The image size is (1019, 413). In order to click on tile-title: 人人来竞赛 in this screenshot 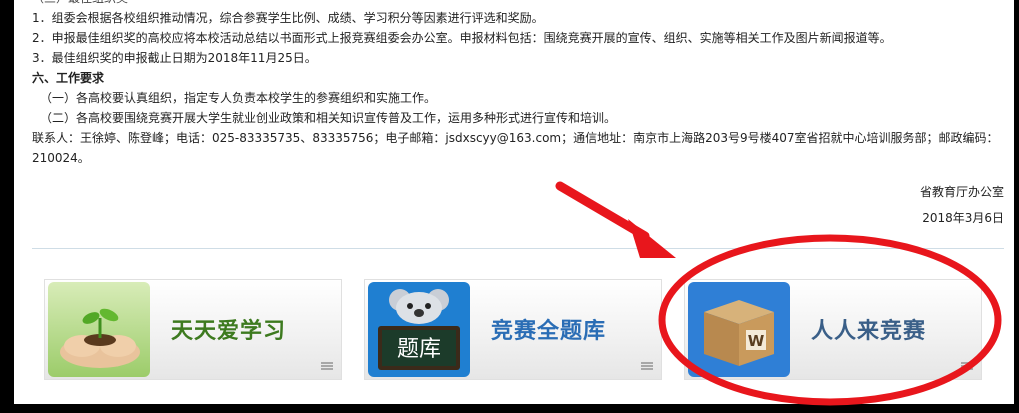, I will do `click(869, 331)`.